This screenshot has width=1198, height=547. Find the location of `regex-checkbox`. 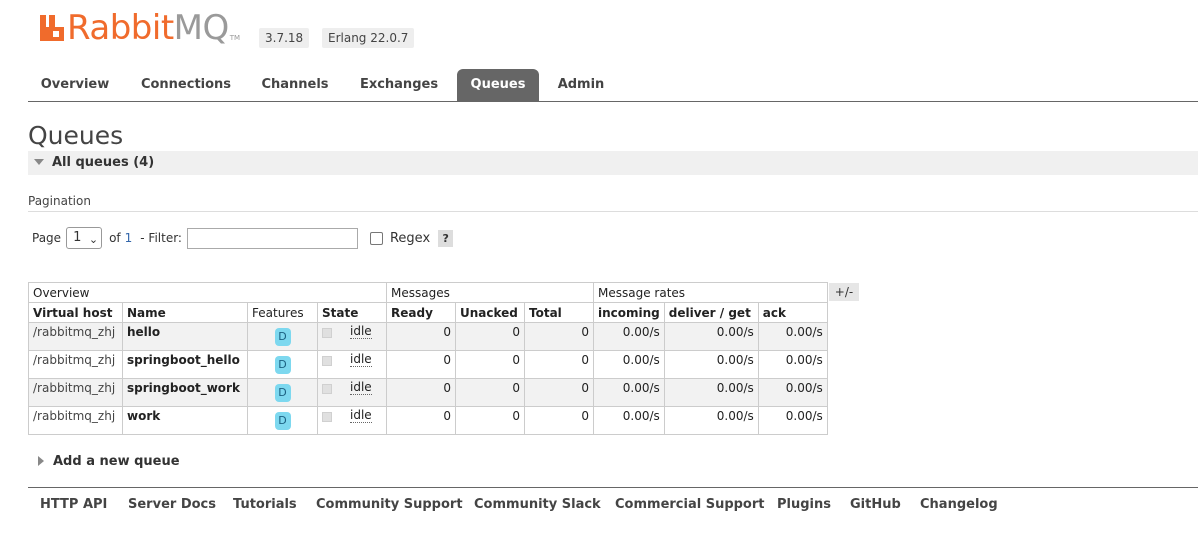

regex-checkbox is located at coordinates (376, 238).